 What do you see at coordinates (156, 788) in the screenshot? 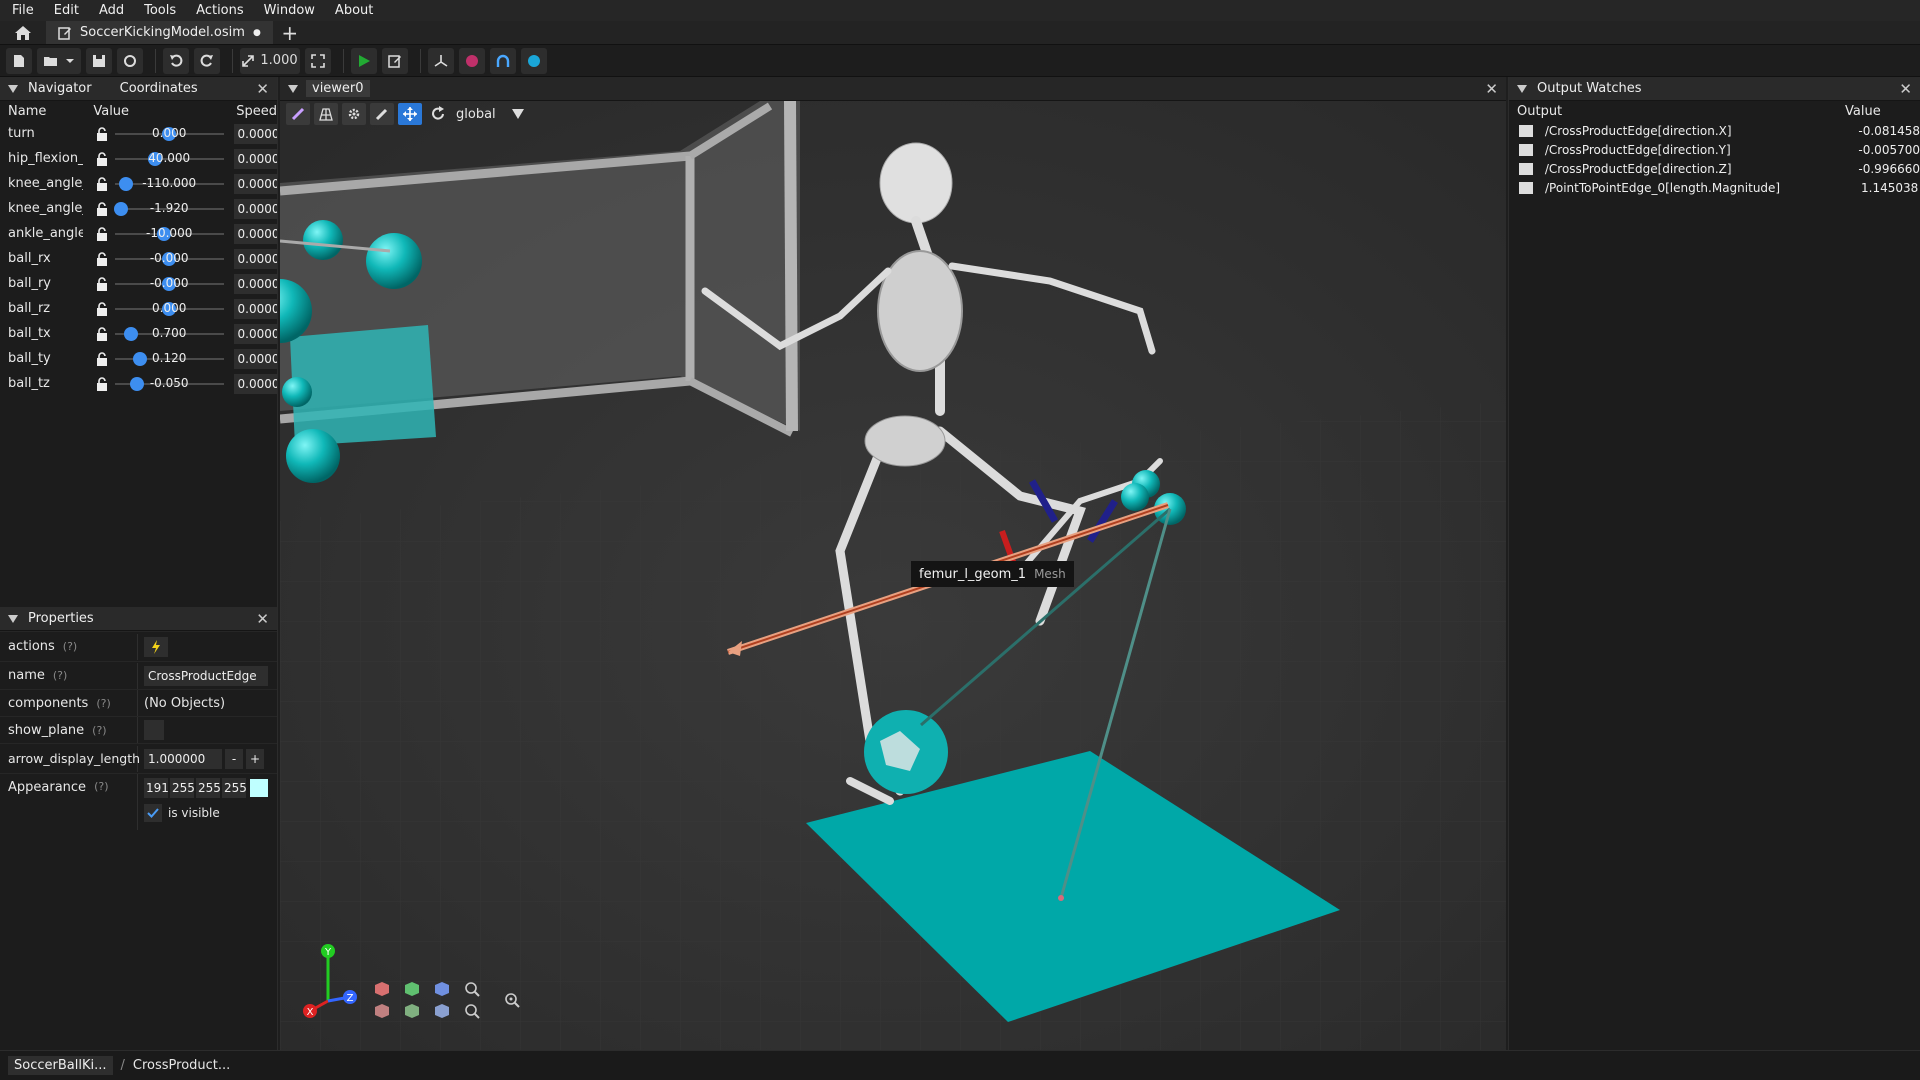
I see `color-r-input: 191` at bounding box center [156, 788].